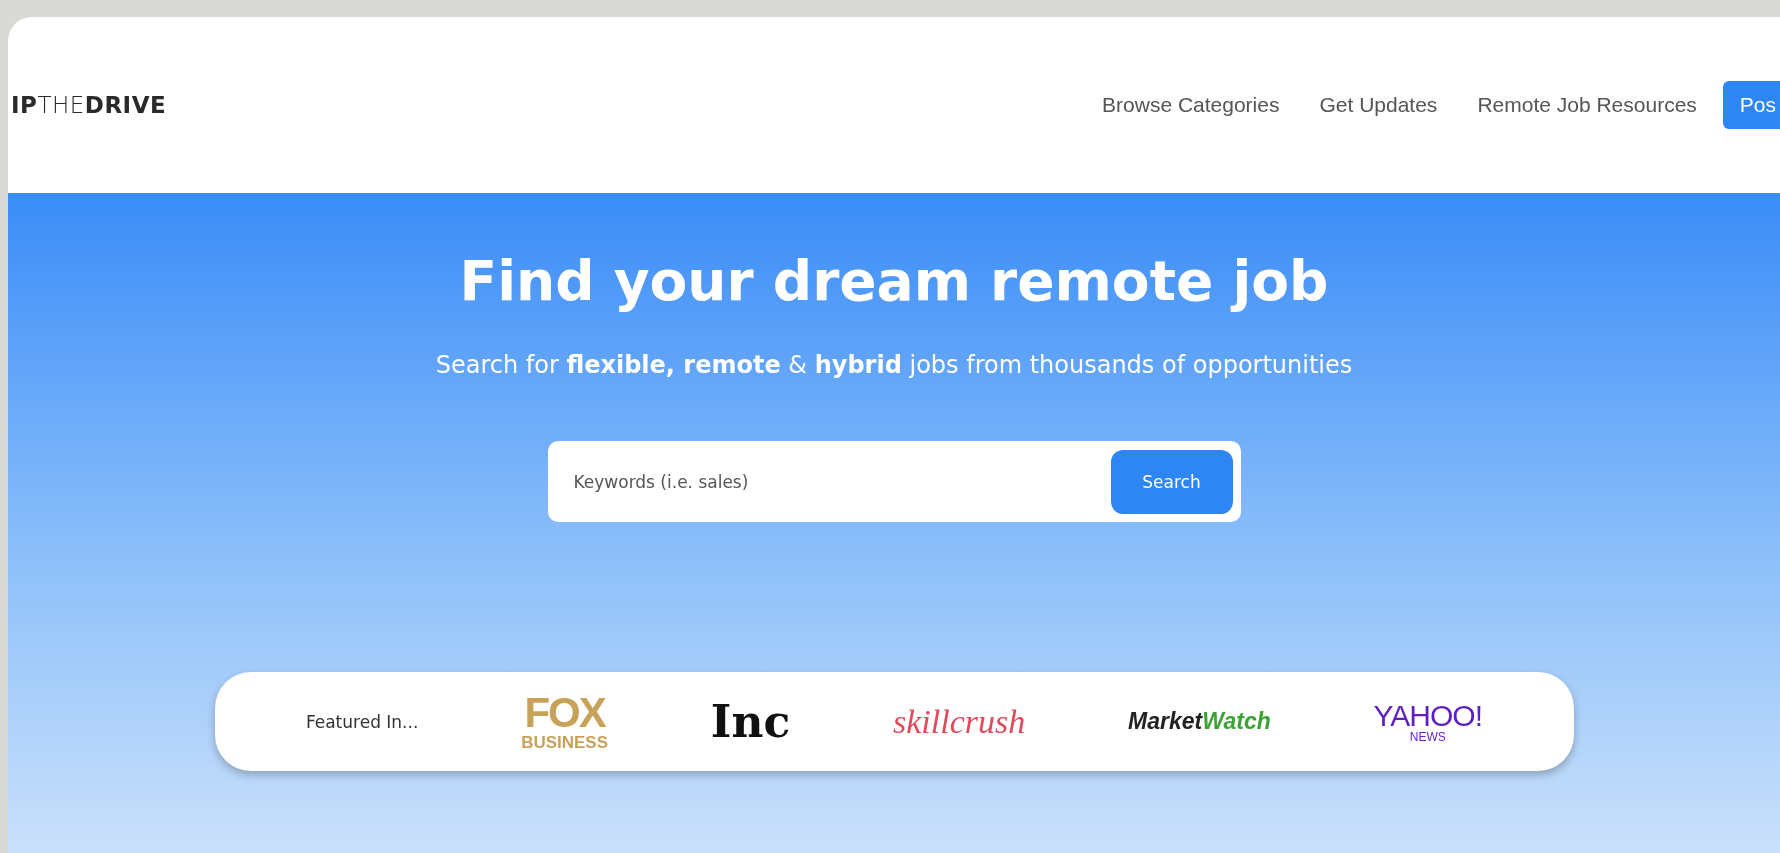 This screenshot has width=1780, height=853. I want to click on inc-logo: Inc, so click(750, 721).